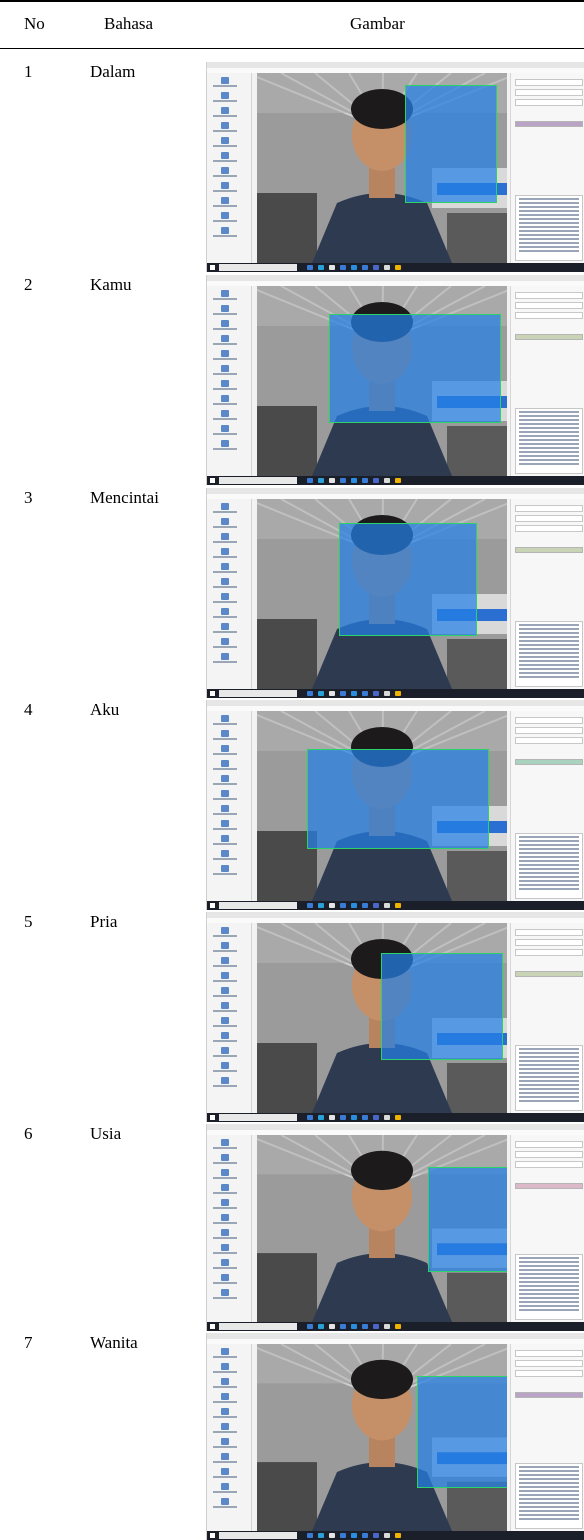  Describe the element at coordinates (549, 82) in the screenshot. I see `label-input` at that location.